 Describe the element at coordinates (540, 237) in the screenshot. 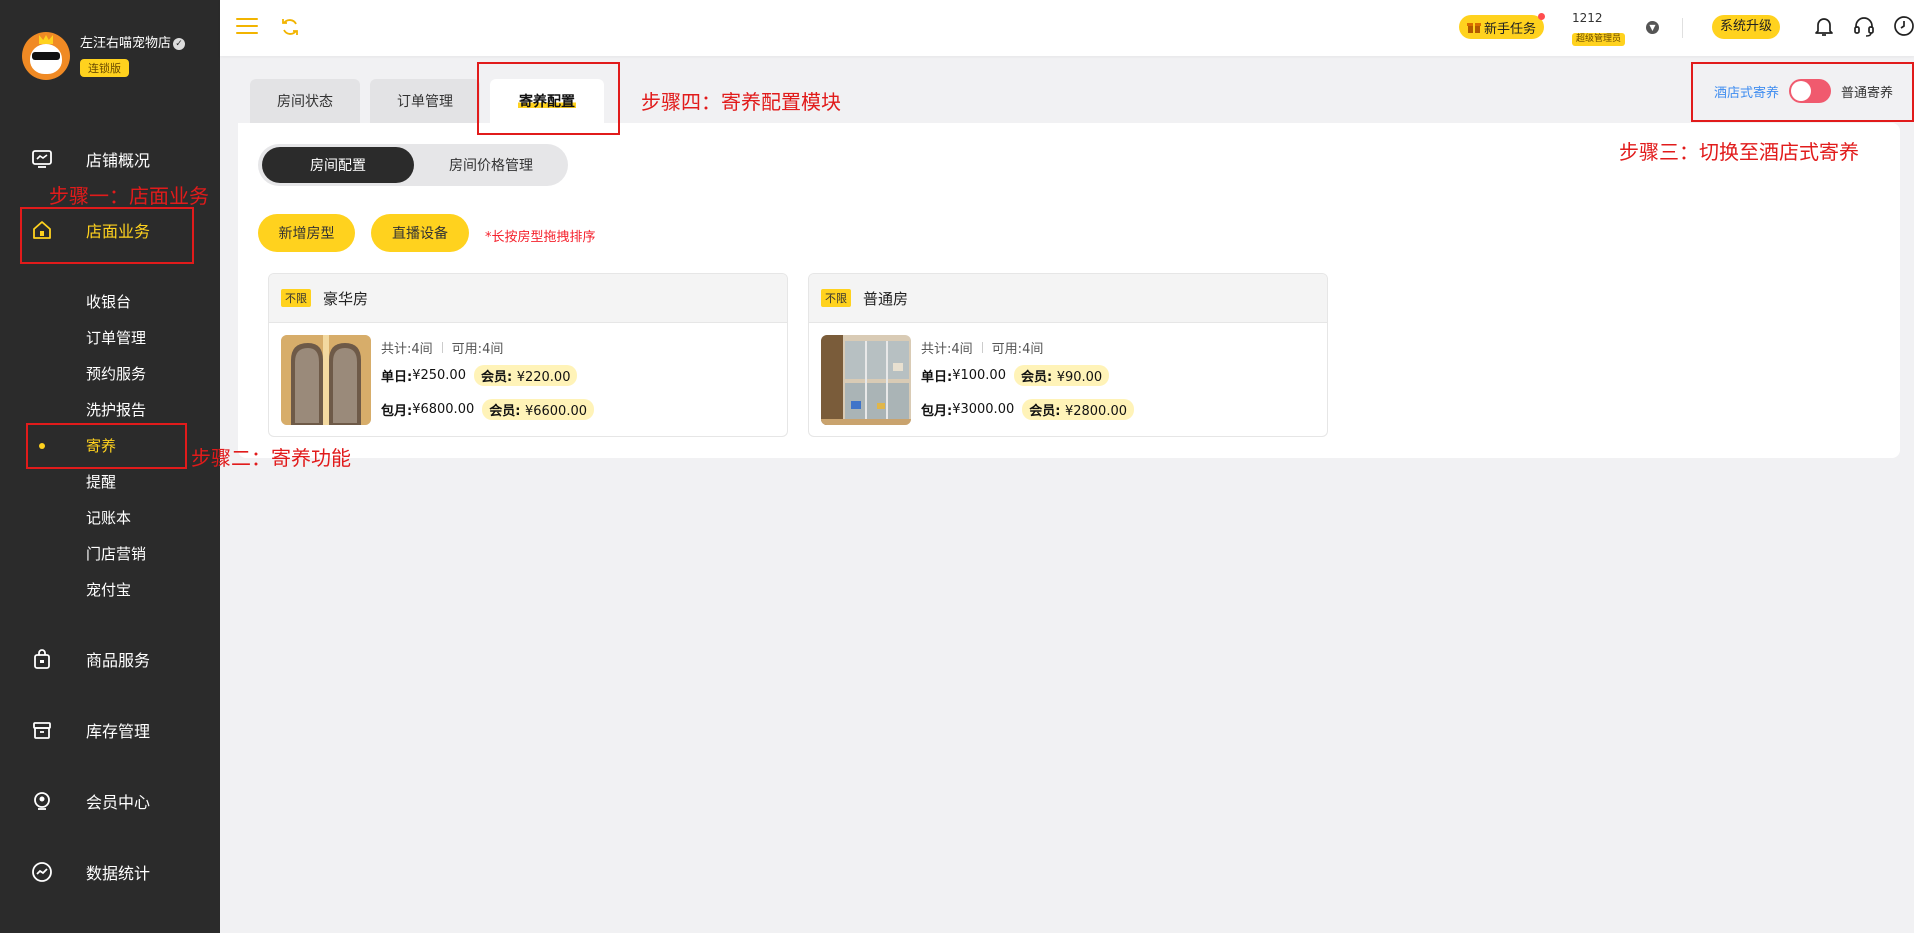

I see `sort-hint: *长按房型拖拽排序` at that location.